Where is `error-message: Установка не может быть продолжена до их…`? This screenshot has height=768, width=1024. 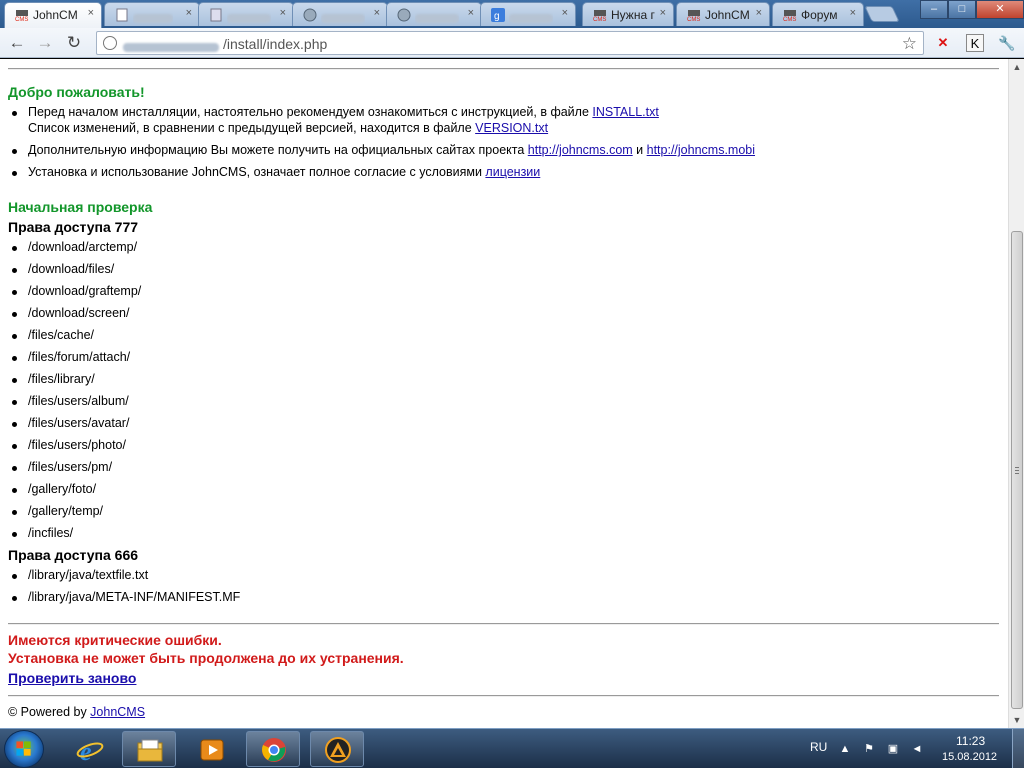
error-message: Установка не может быть продолжена до их… is located at coordinates (206, 658).